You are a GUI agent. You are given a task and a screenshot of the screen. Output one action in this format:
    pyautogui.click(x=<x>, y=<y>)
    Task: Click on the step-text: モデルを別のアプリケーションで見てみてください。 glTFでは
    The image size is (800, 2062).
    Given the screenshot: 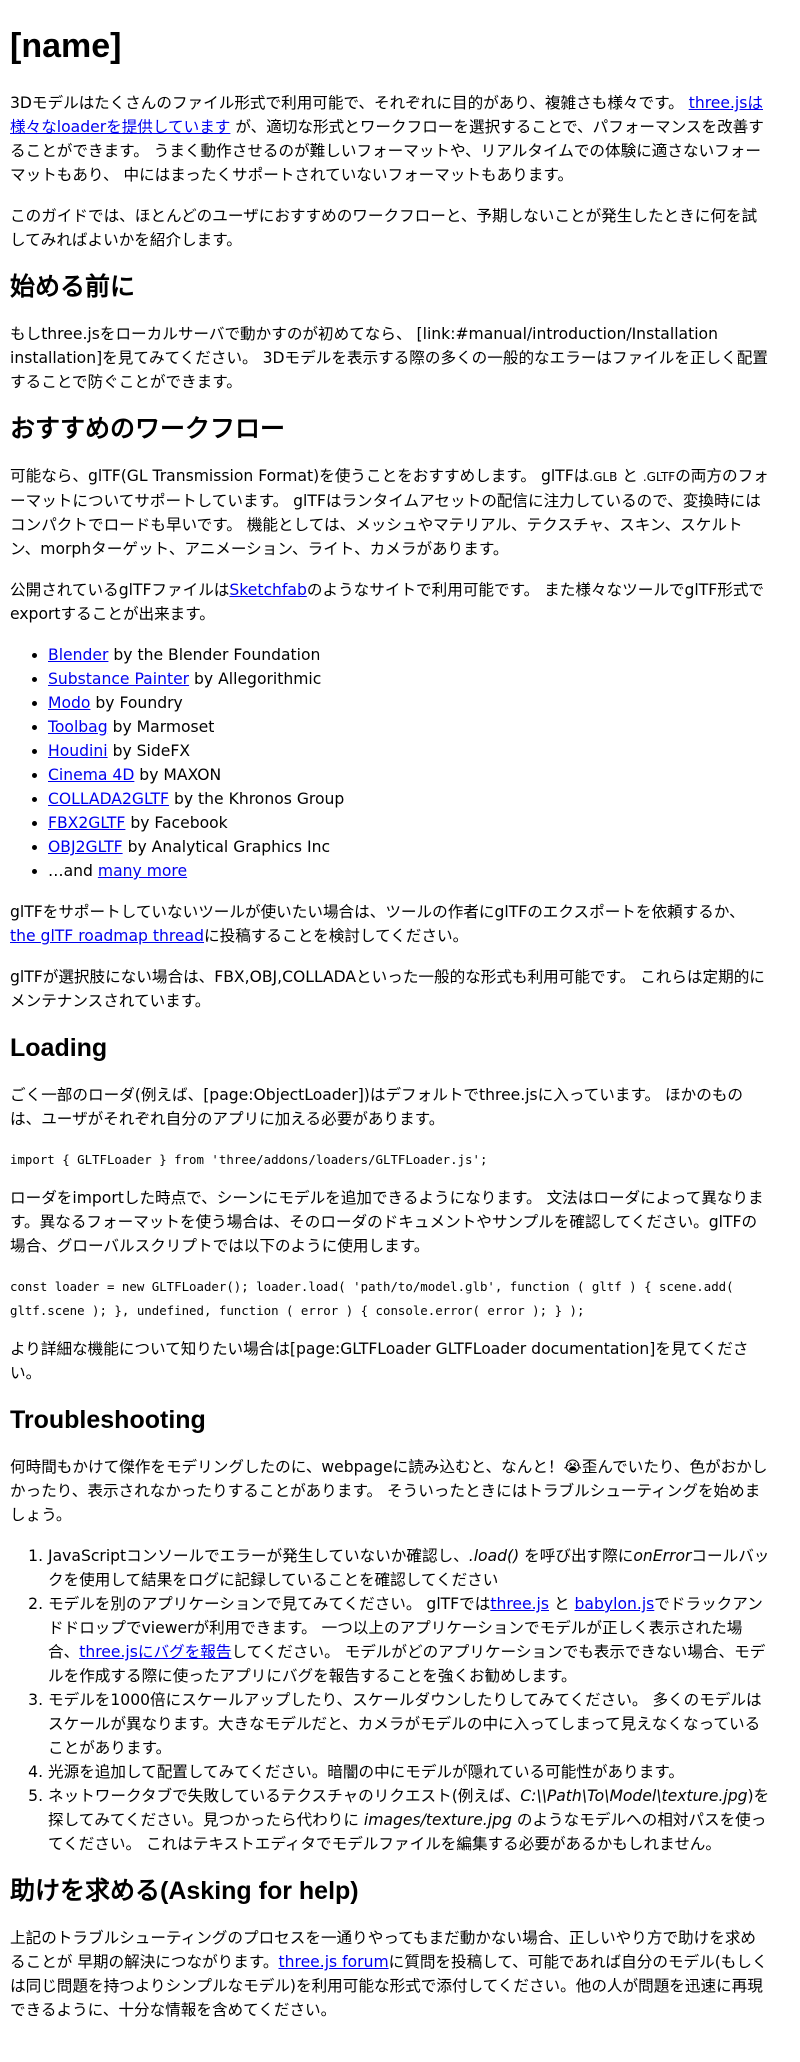 What is the action you would take?
    pyautogui.click(x=269, y=1604)
    